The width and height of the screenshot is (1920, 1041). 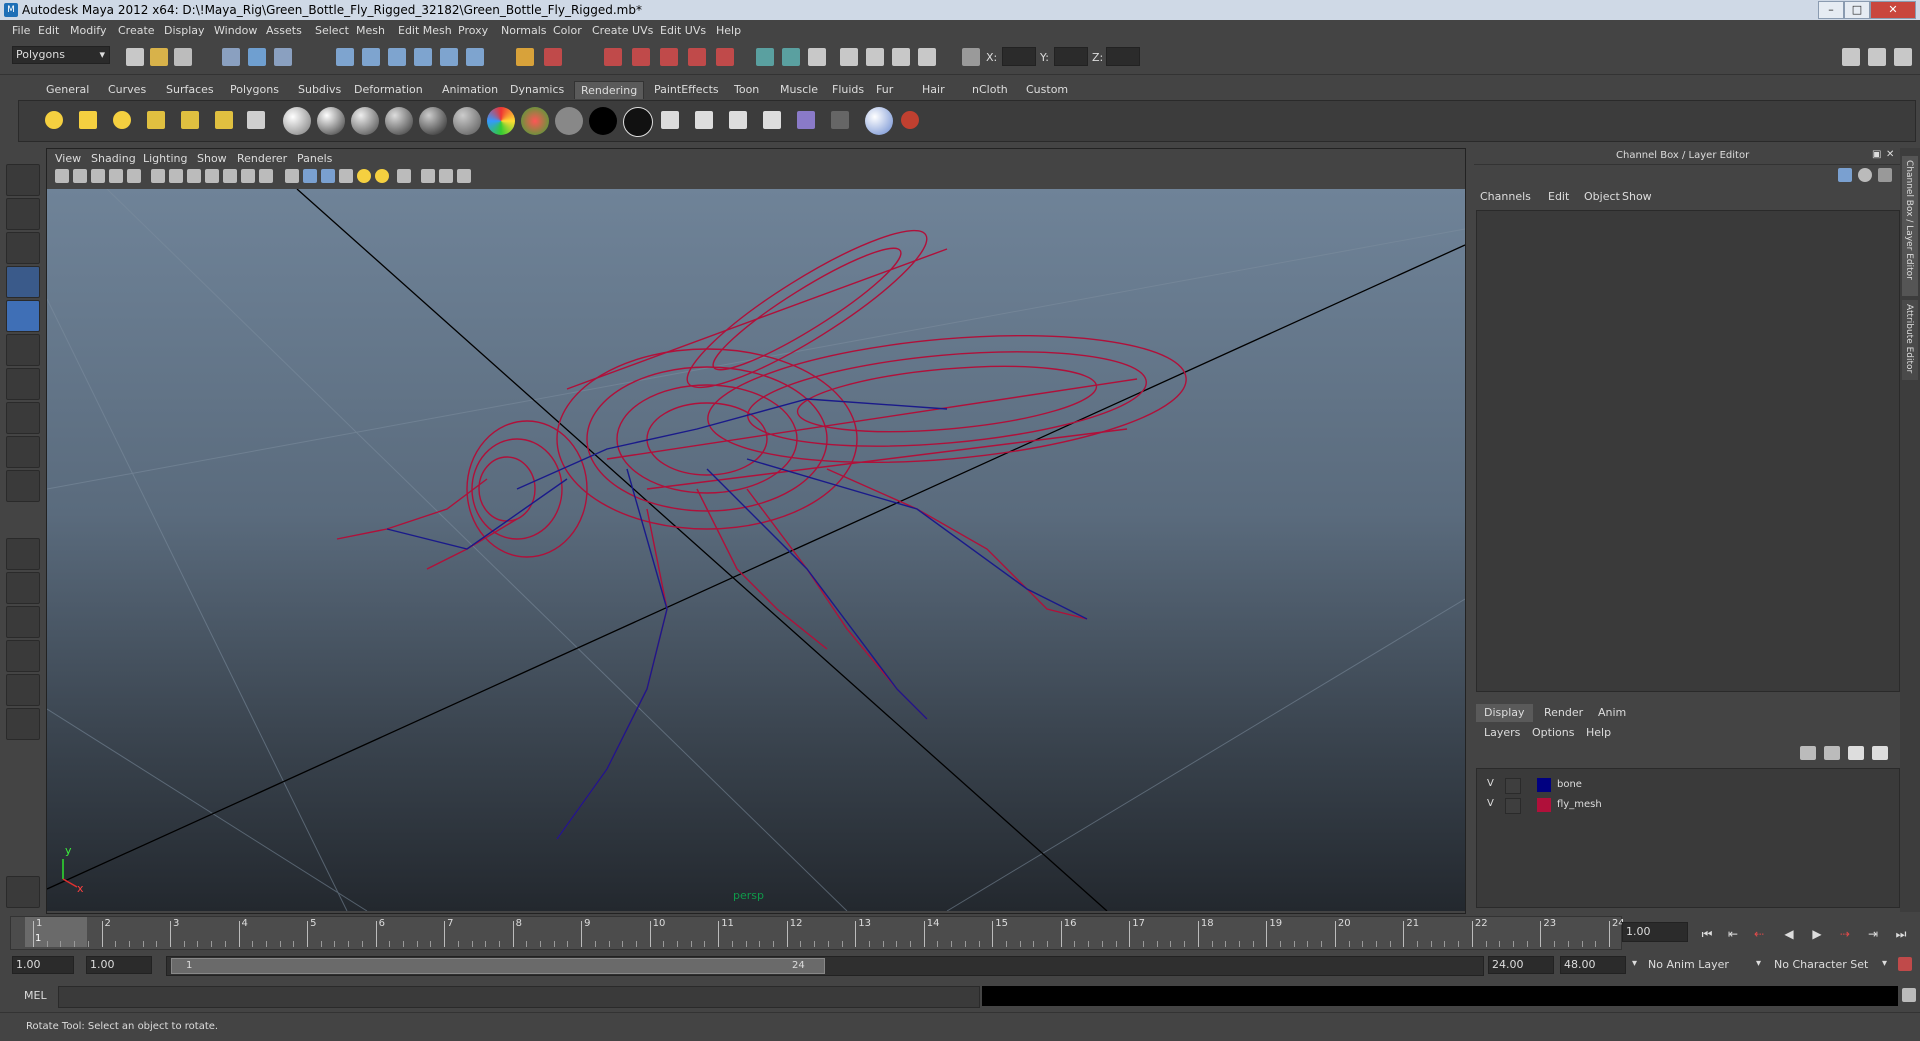 I want to click on snap-grid-icon, so click(x=345, y=57).